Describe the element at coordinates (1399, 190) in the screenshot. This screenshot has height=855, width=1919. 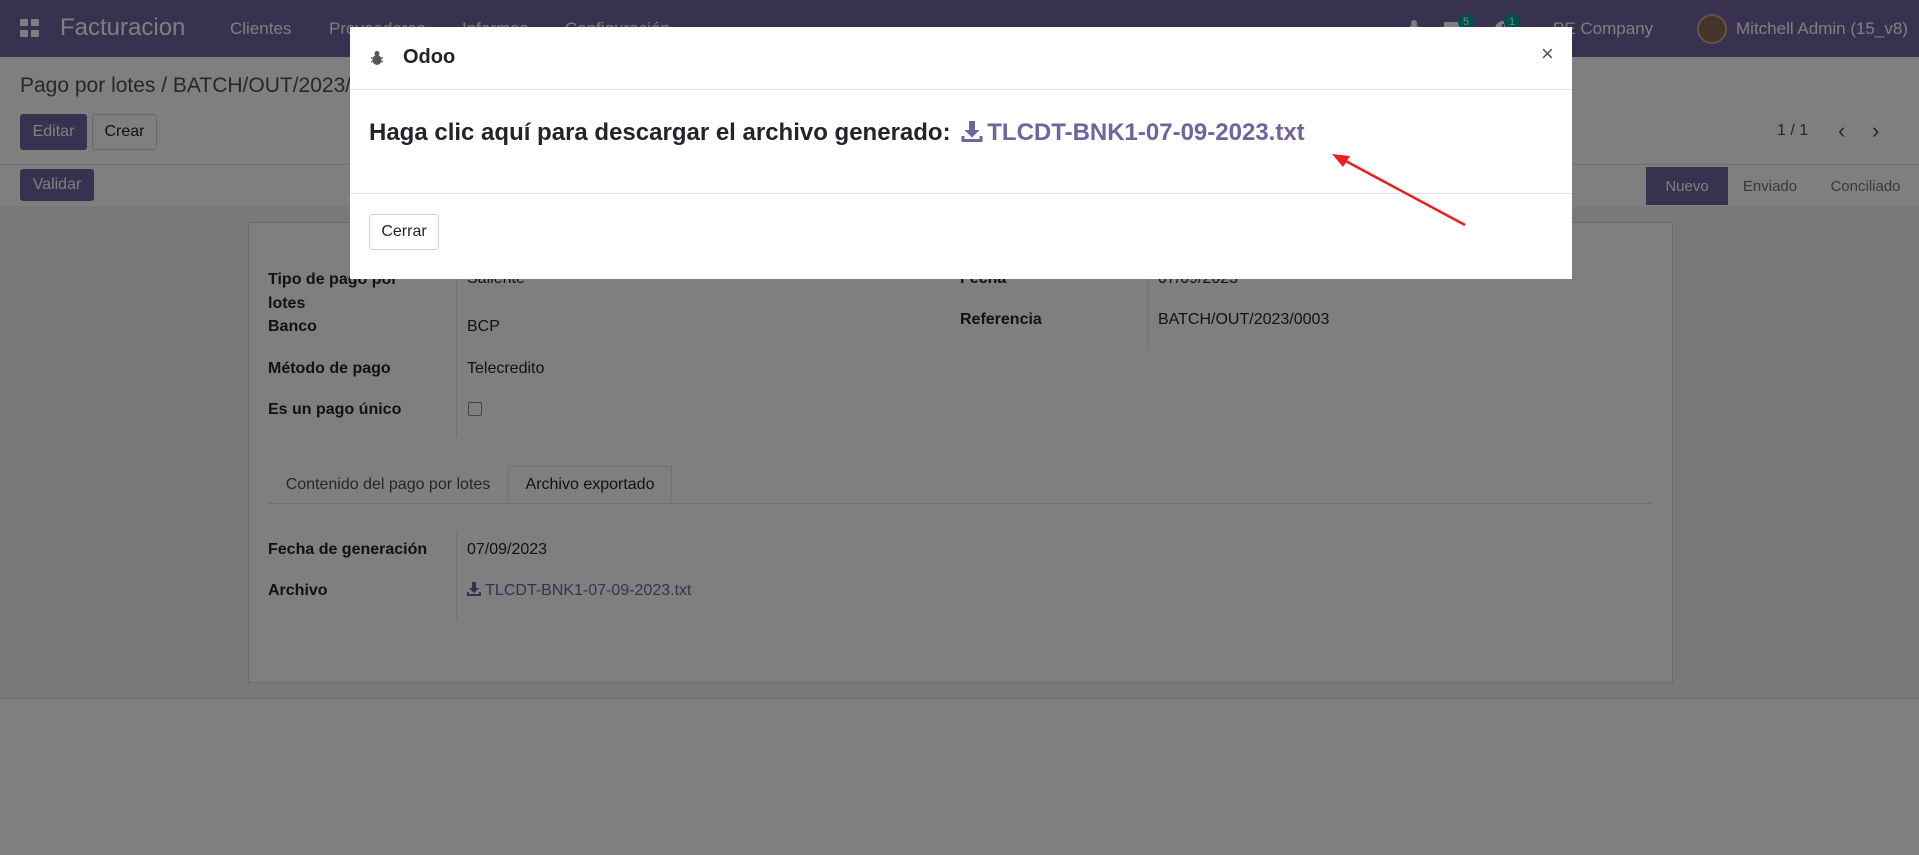
I see `annotation-arrow` at that location.